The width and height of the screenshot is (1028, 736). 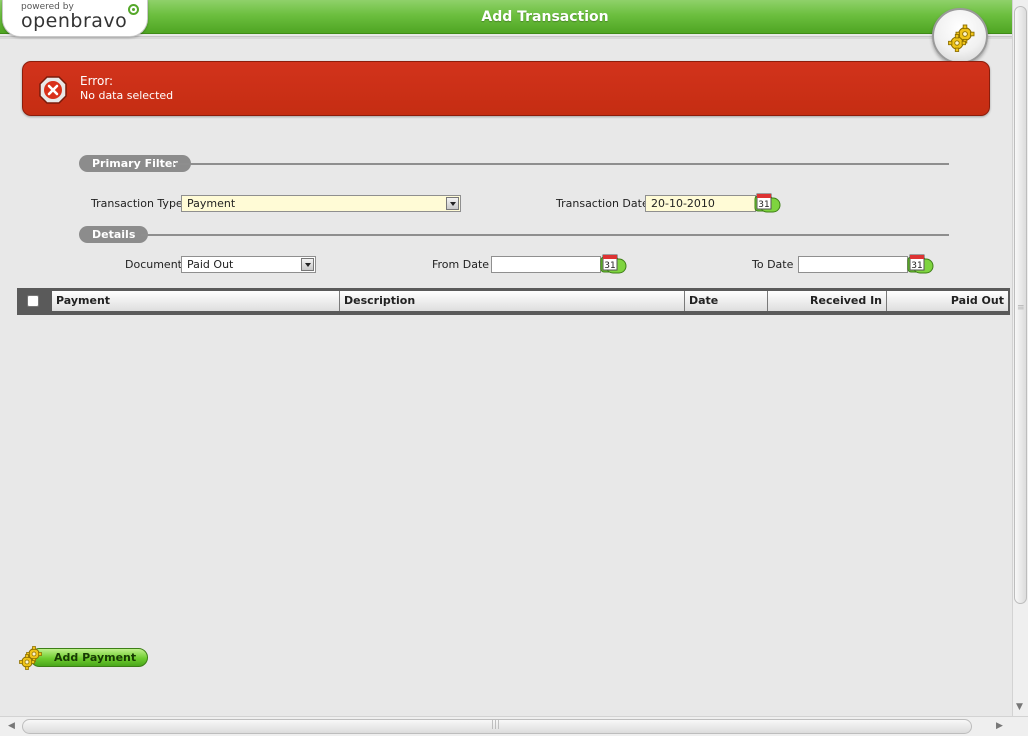 I want to click on add-payment-button: Add Payment, so click(x=84, y=657).